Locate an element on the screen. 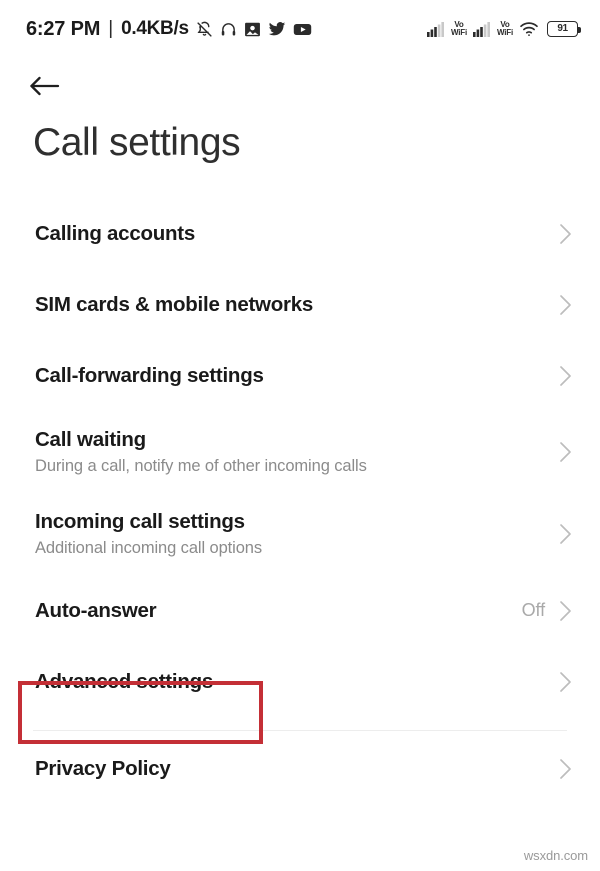 The image size is (600, 871). row-texts: Calling accounts is located at coordinates (115, 234).